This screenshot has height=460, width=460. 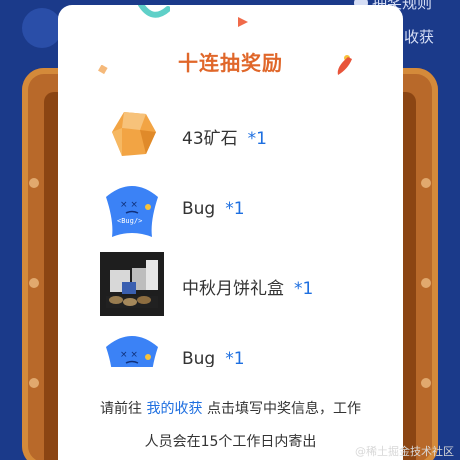 What do you see at coordinates (129, 221) in the screenshot?
I see `svg-text: <Bug/>` at bounding box center [129, 221].